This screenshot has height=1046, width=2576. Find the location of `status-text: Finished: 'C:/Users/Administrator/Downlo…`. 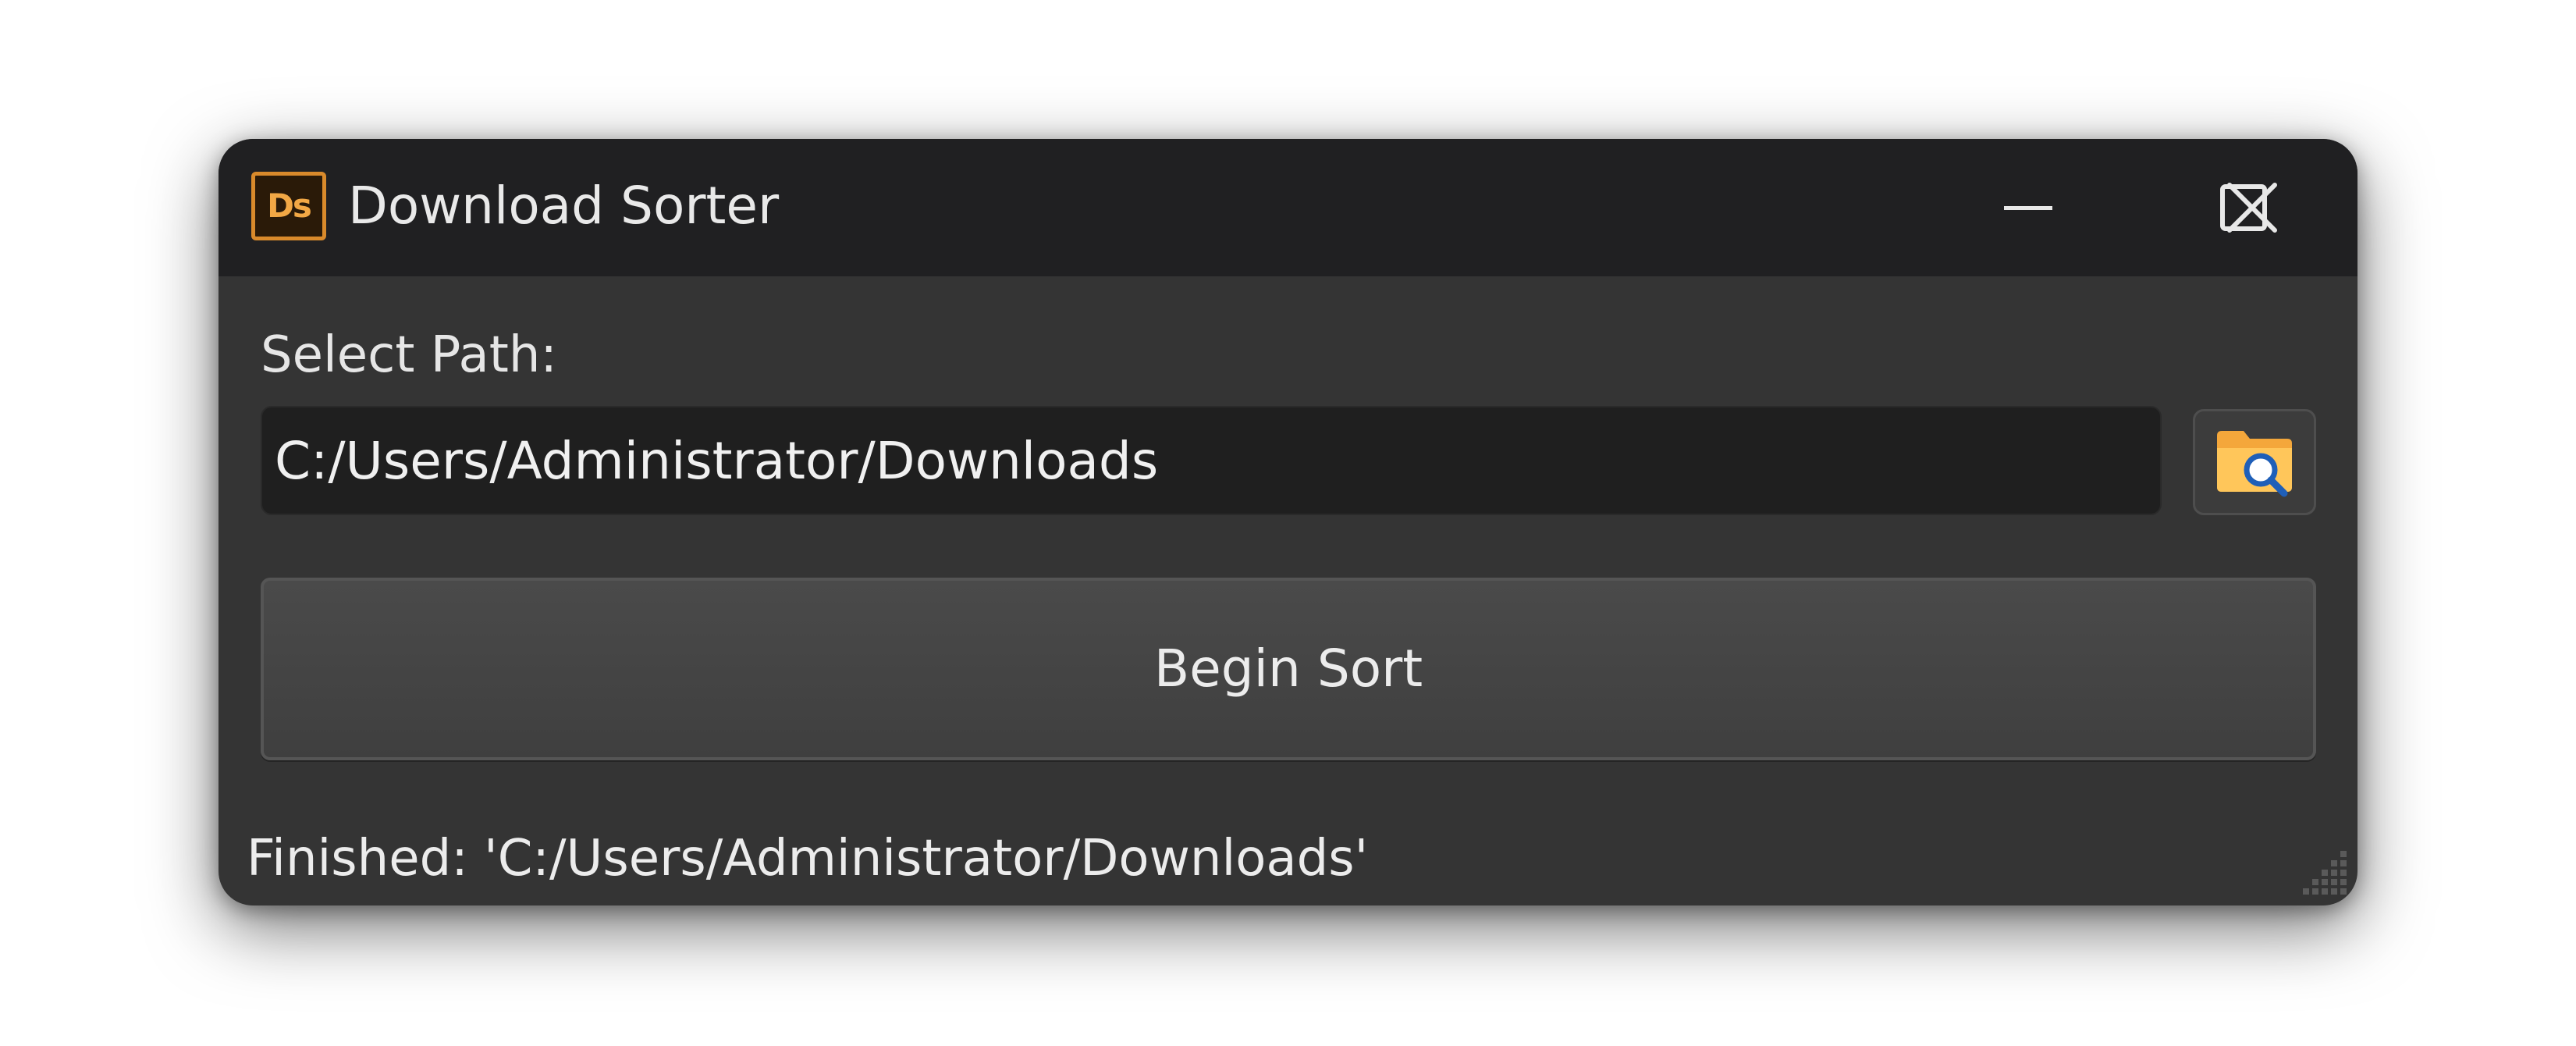

status-text: Finished: 'C:/Users/Administrator/Downlo… is located at coordinates (808, 859).